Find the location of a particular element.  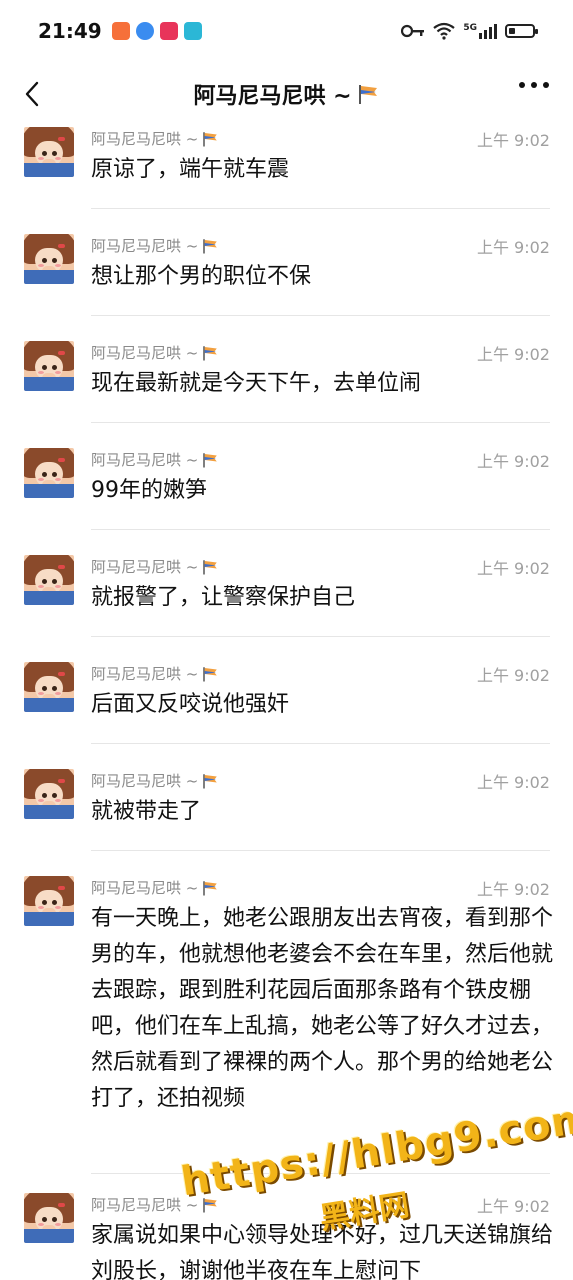

message-text: 现在最新就是今天下午，去单位闹 is located at coordinates (256, 383).